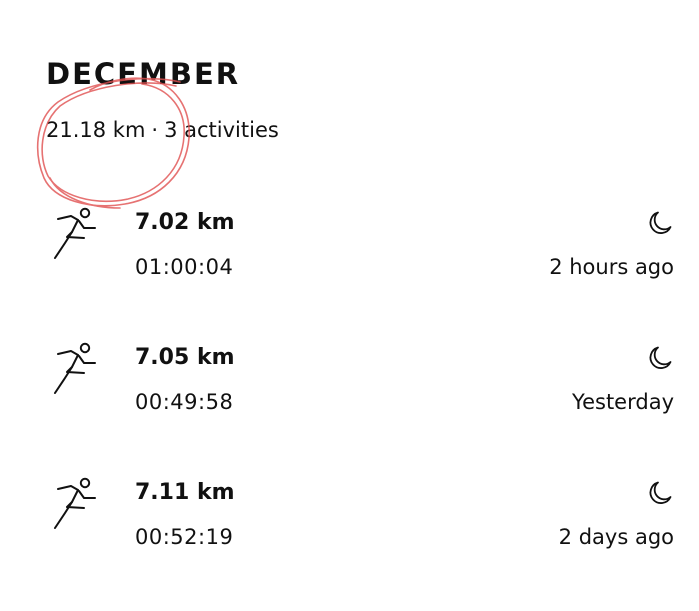  Describe the element at coordinates (162, 130) in the screenshot. I see `month-summary: 21.18 km · 3 activities` at that location.